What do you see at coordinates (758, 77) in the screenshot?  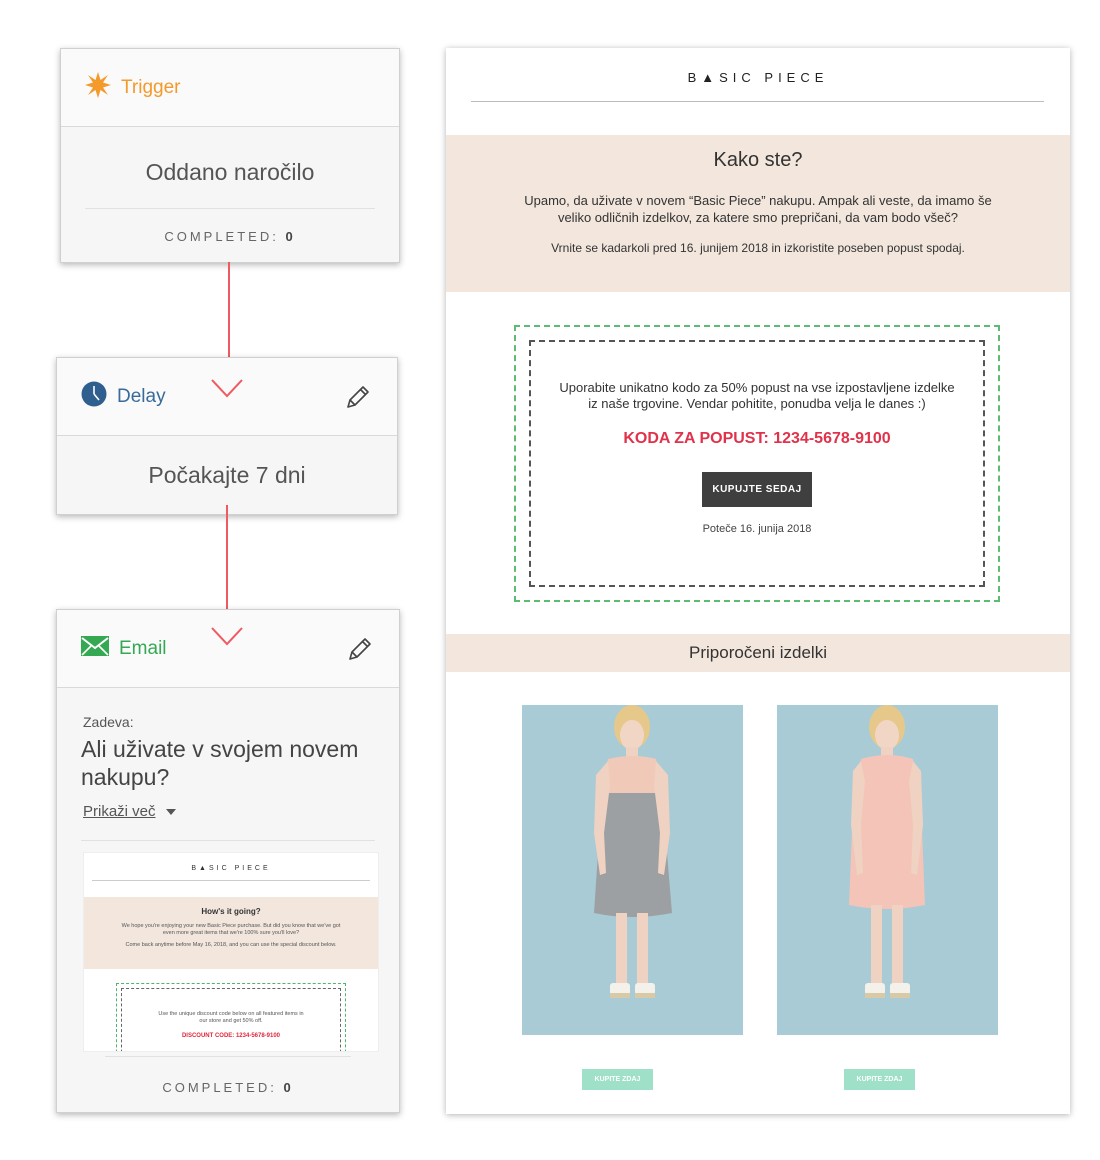 I see `brand-logo: B▲SIC PIECE` at bounding box center [758, 77].